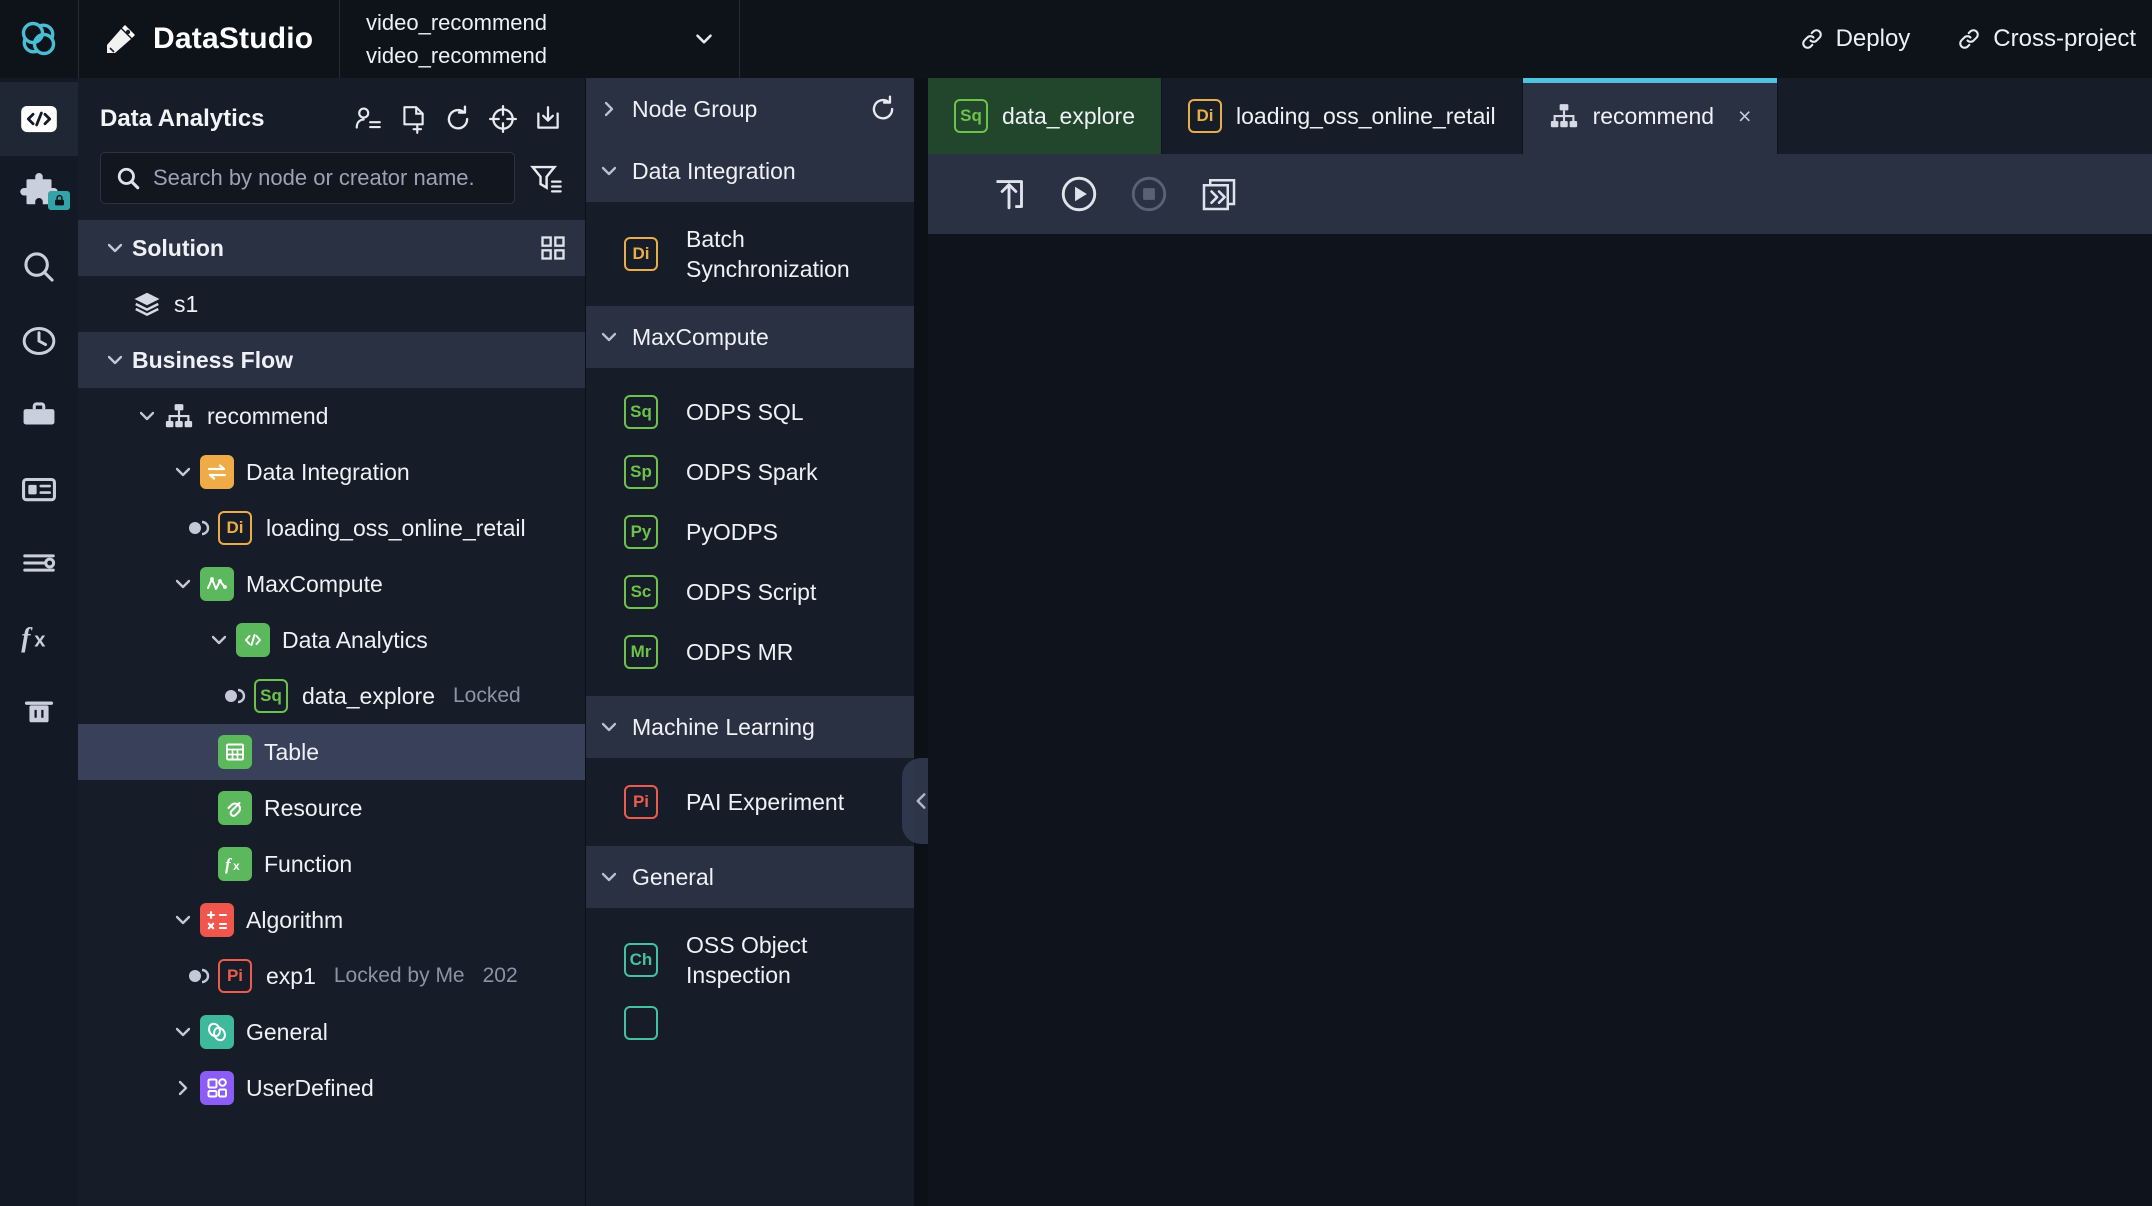 Image resolution: width=2152 pixels, height=1206 pixels. What do you see at coordinates (641, 1023) in the screenshot?
I see `folder-badge-icon` at bounding box center [641, 1023].